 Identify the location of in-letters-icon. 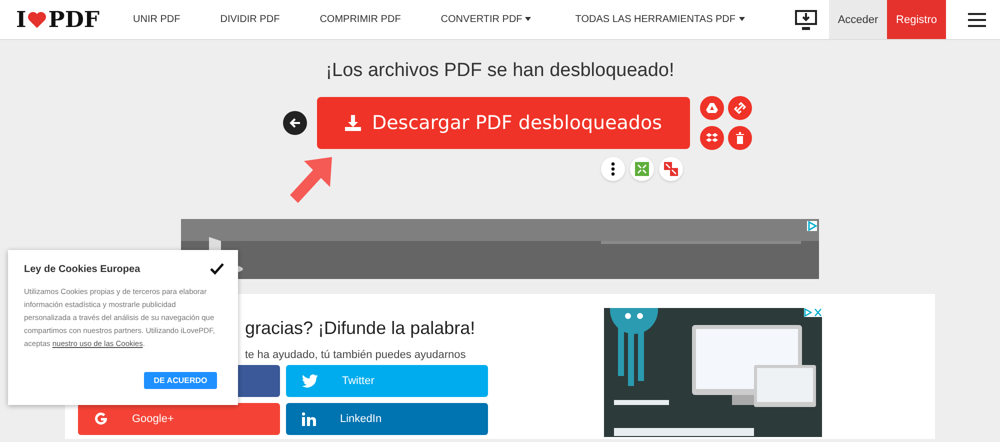
(309, 419).